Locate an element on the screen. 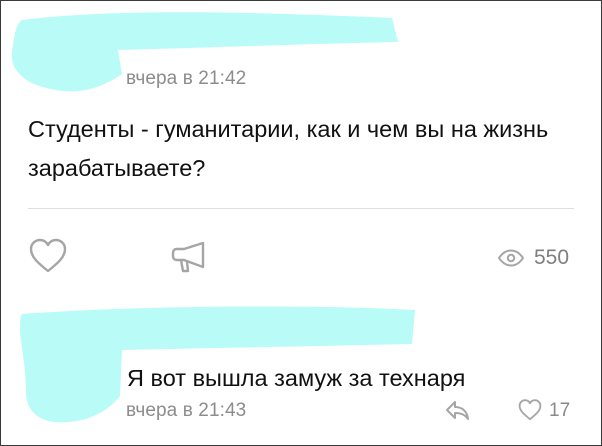 The width and height of the screenshot is (602, 446). megaphone-icon is located at coordinates (189, 257).